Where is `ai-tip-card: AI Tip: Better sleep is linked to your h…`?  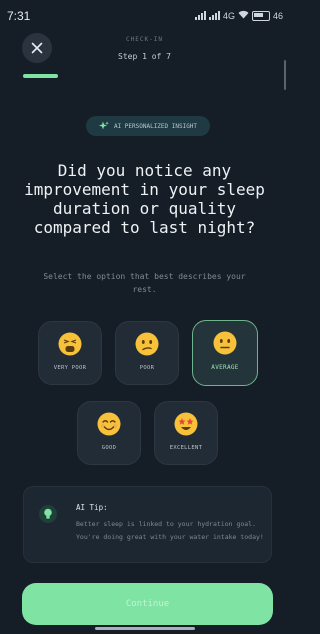
ai-tip-card: AI Tip: Better sleep is linked to your h… is located at coordinates (147, 524).